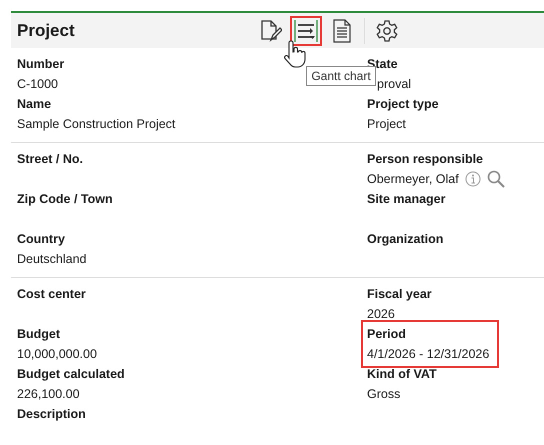 Image resolution: width=544 pixels, height=445 pixels. What do you see at coordinates (34, 104) in the screenshot?
I see `field-label: Name` at bounding box center [34, 104].